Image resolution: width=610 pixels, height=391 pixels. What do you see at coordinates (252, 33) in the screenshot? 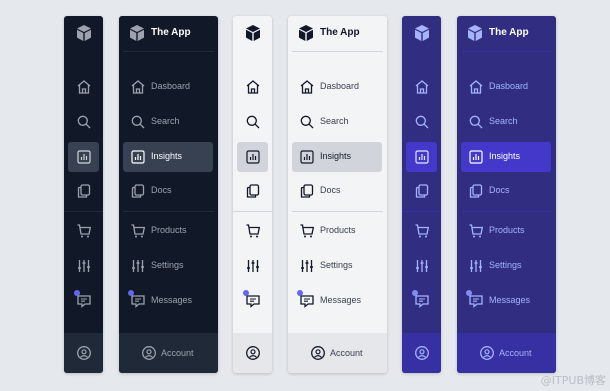
I see `logo-row` at bounding box center [252, 33].